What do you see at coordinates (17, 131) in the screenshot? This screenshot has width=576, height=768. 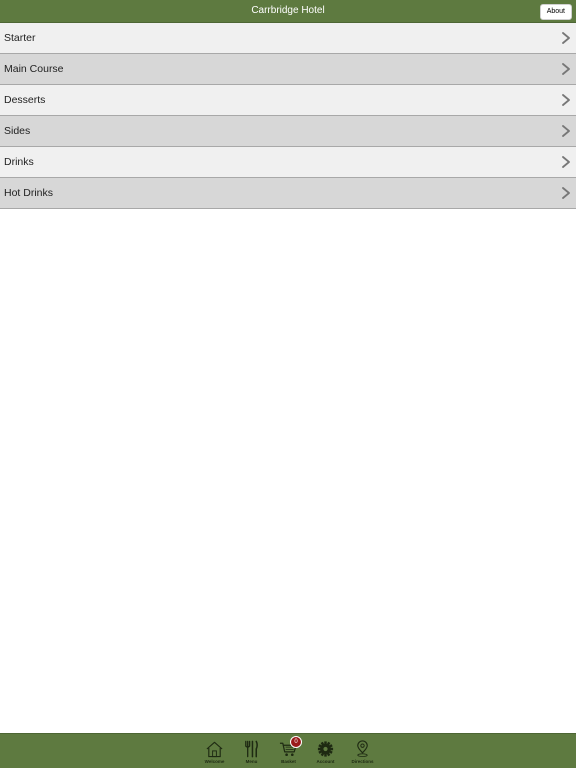 I see `menu-item-label: Sides` at bounding box center [17, 131].